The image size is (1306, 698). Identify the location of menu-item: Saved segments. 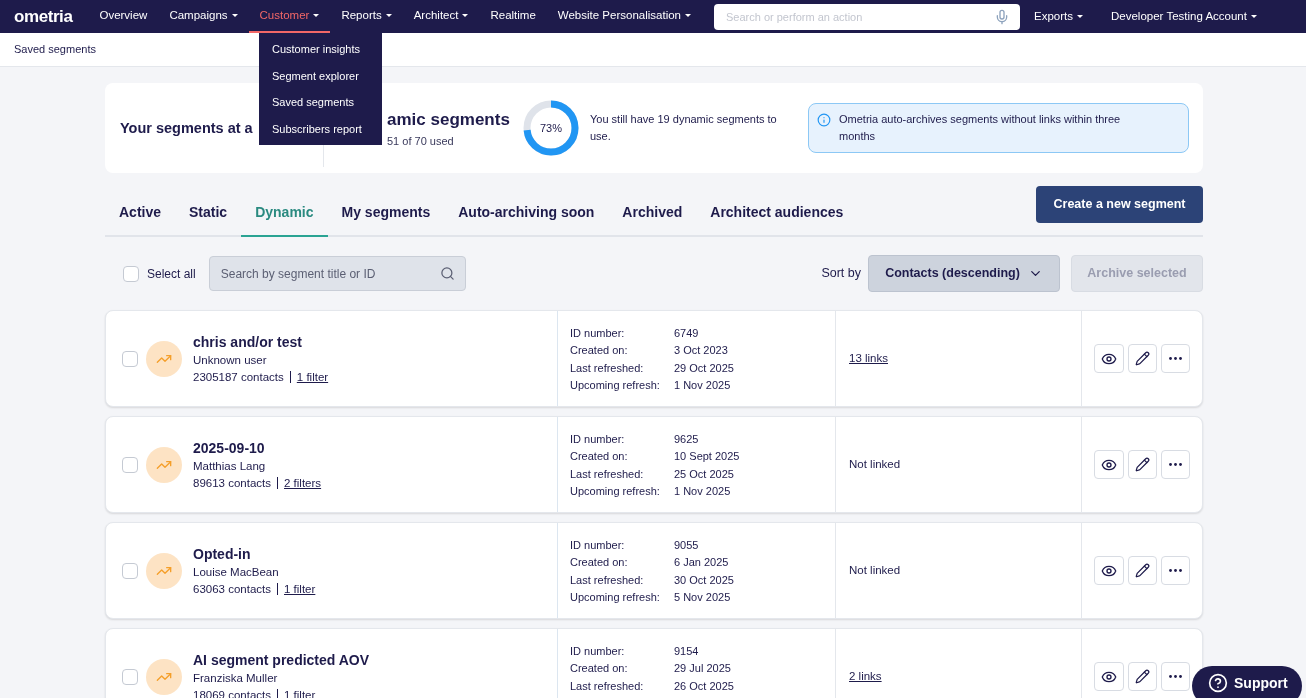
(320, 102).